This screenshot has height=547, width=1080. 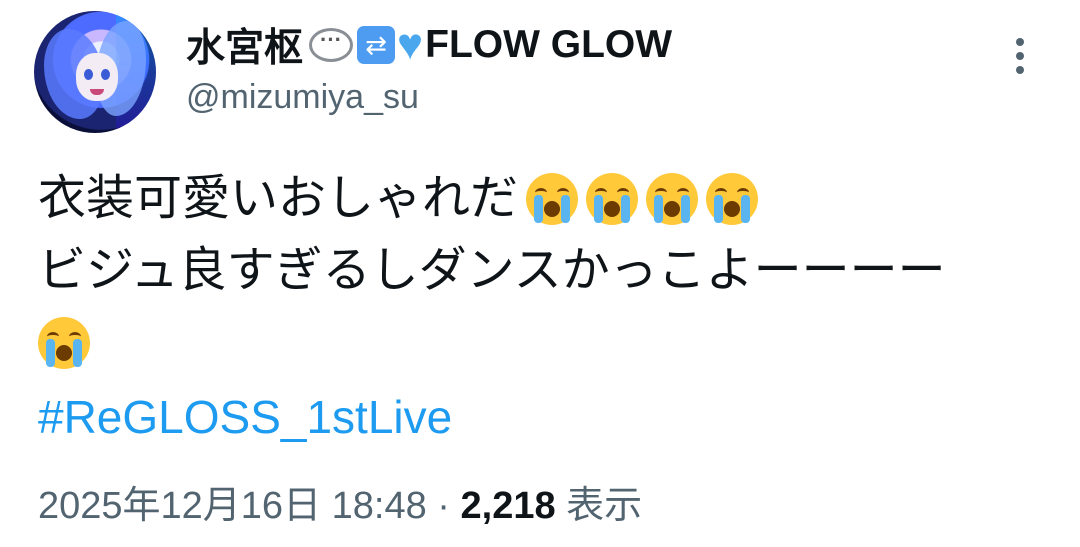 What do you see at coordinates (95, 72) in the screenshot?
I see `avatar` at bounding box center [95, 72].